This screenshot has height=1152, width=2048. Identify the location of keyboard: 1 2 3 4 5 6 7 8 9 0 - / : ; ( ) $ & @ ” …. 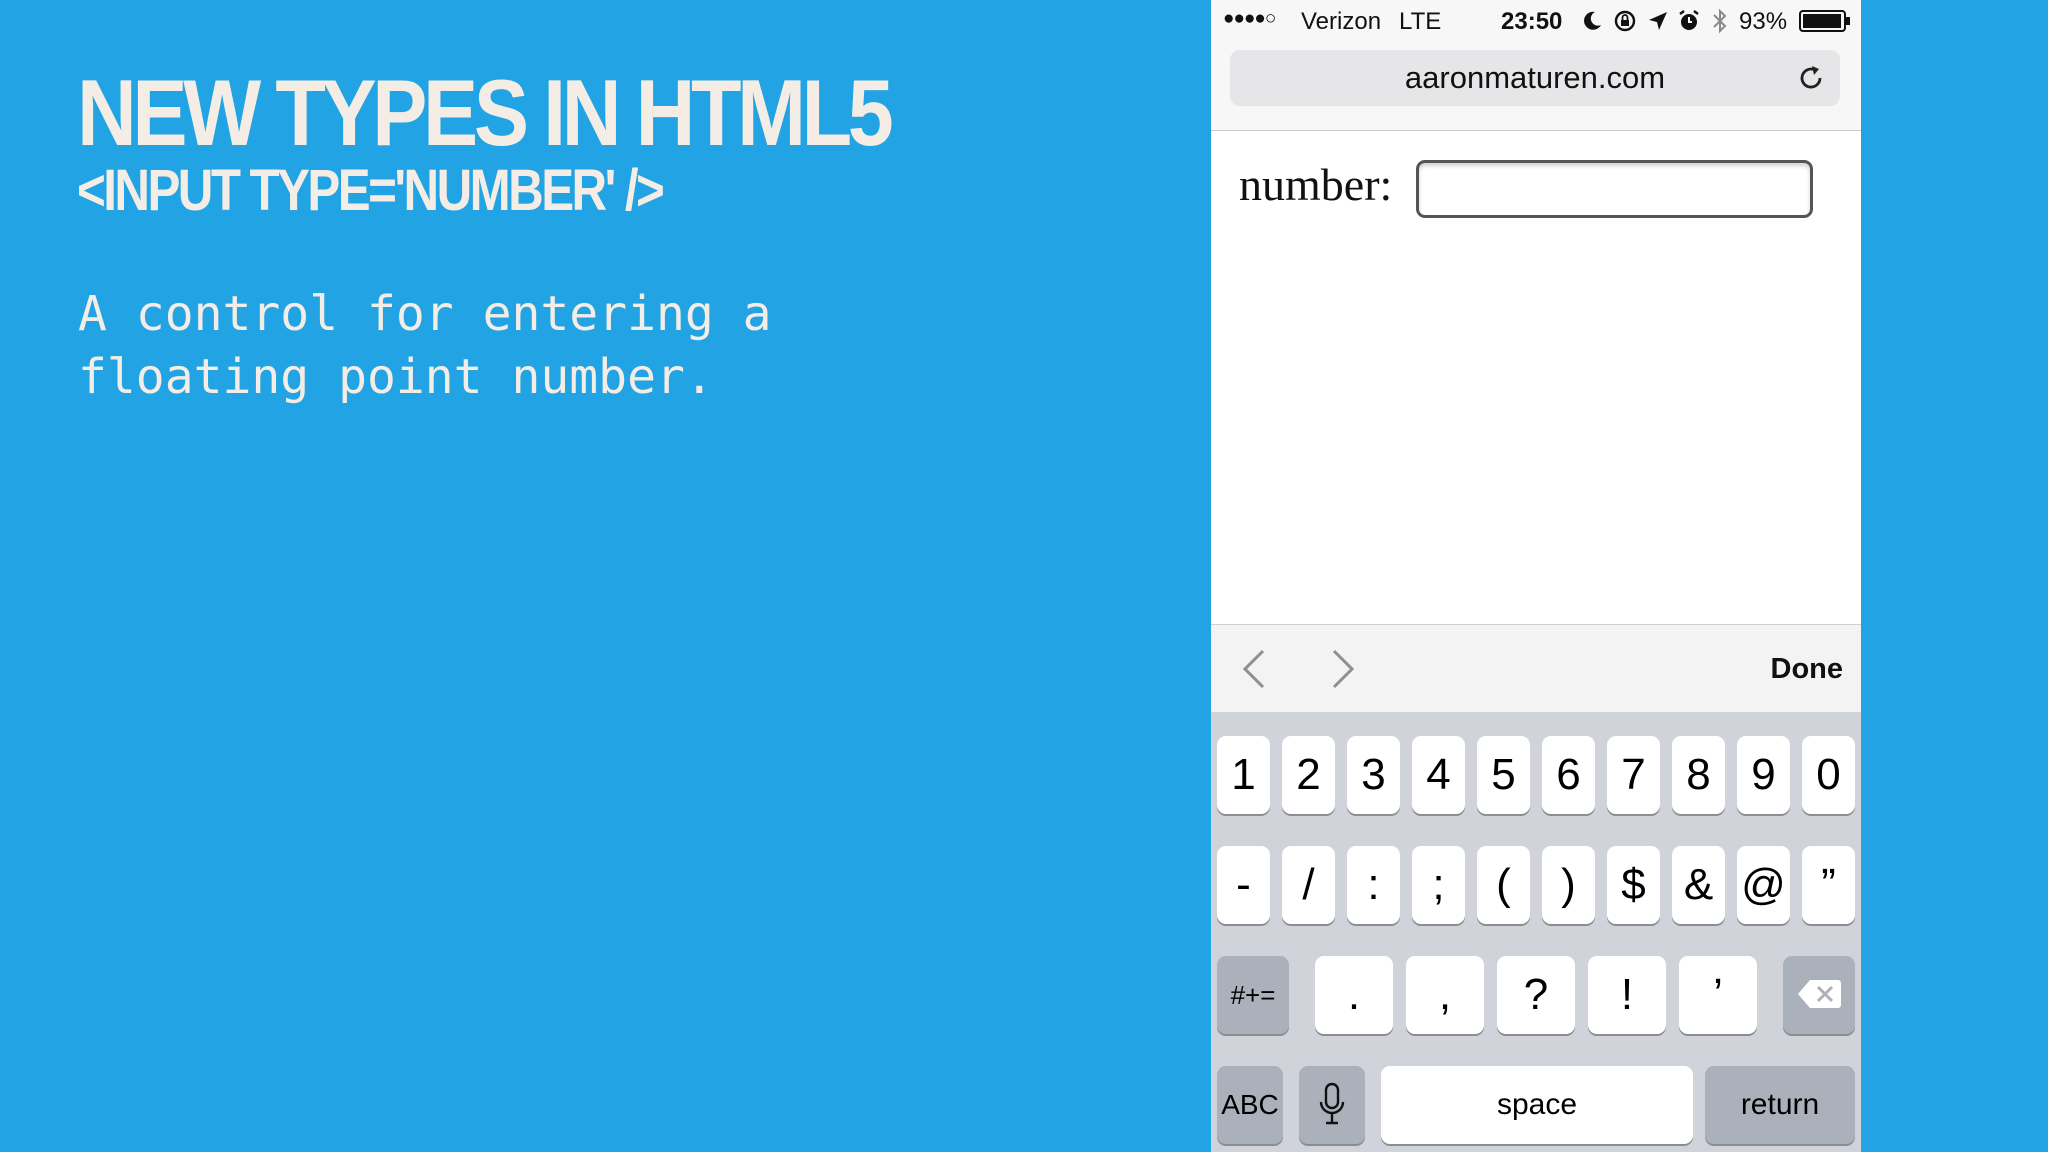
(1536, 932).